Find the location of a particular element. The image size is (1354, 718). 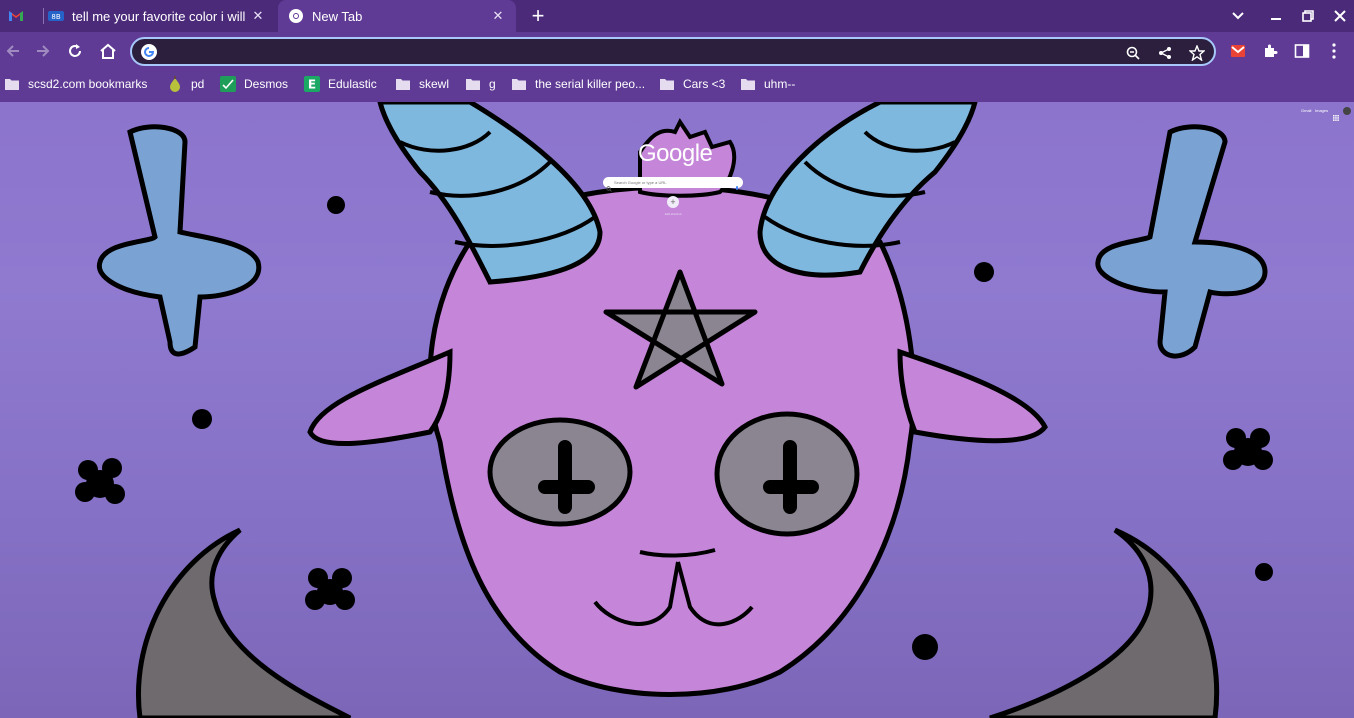

extensions-icon is located at coordinates (1270, 51).